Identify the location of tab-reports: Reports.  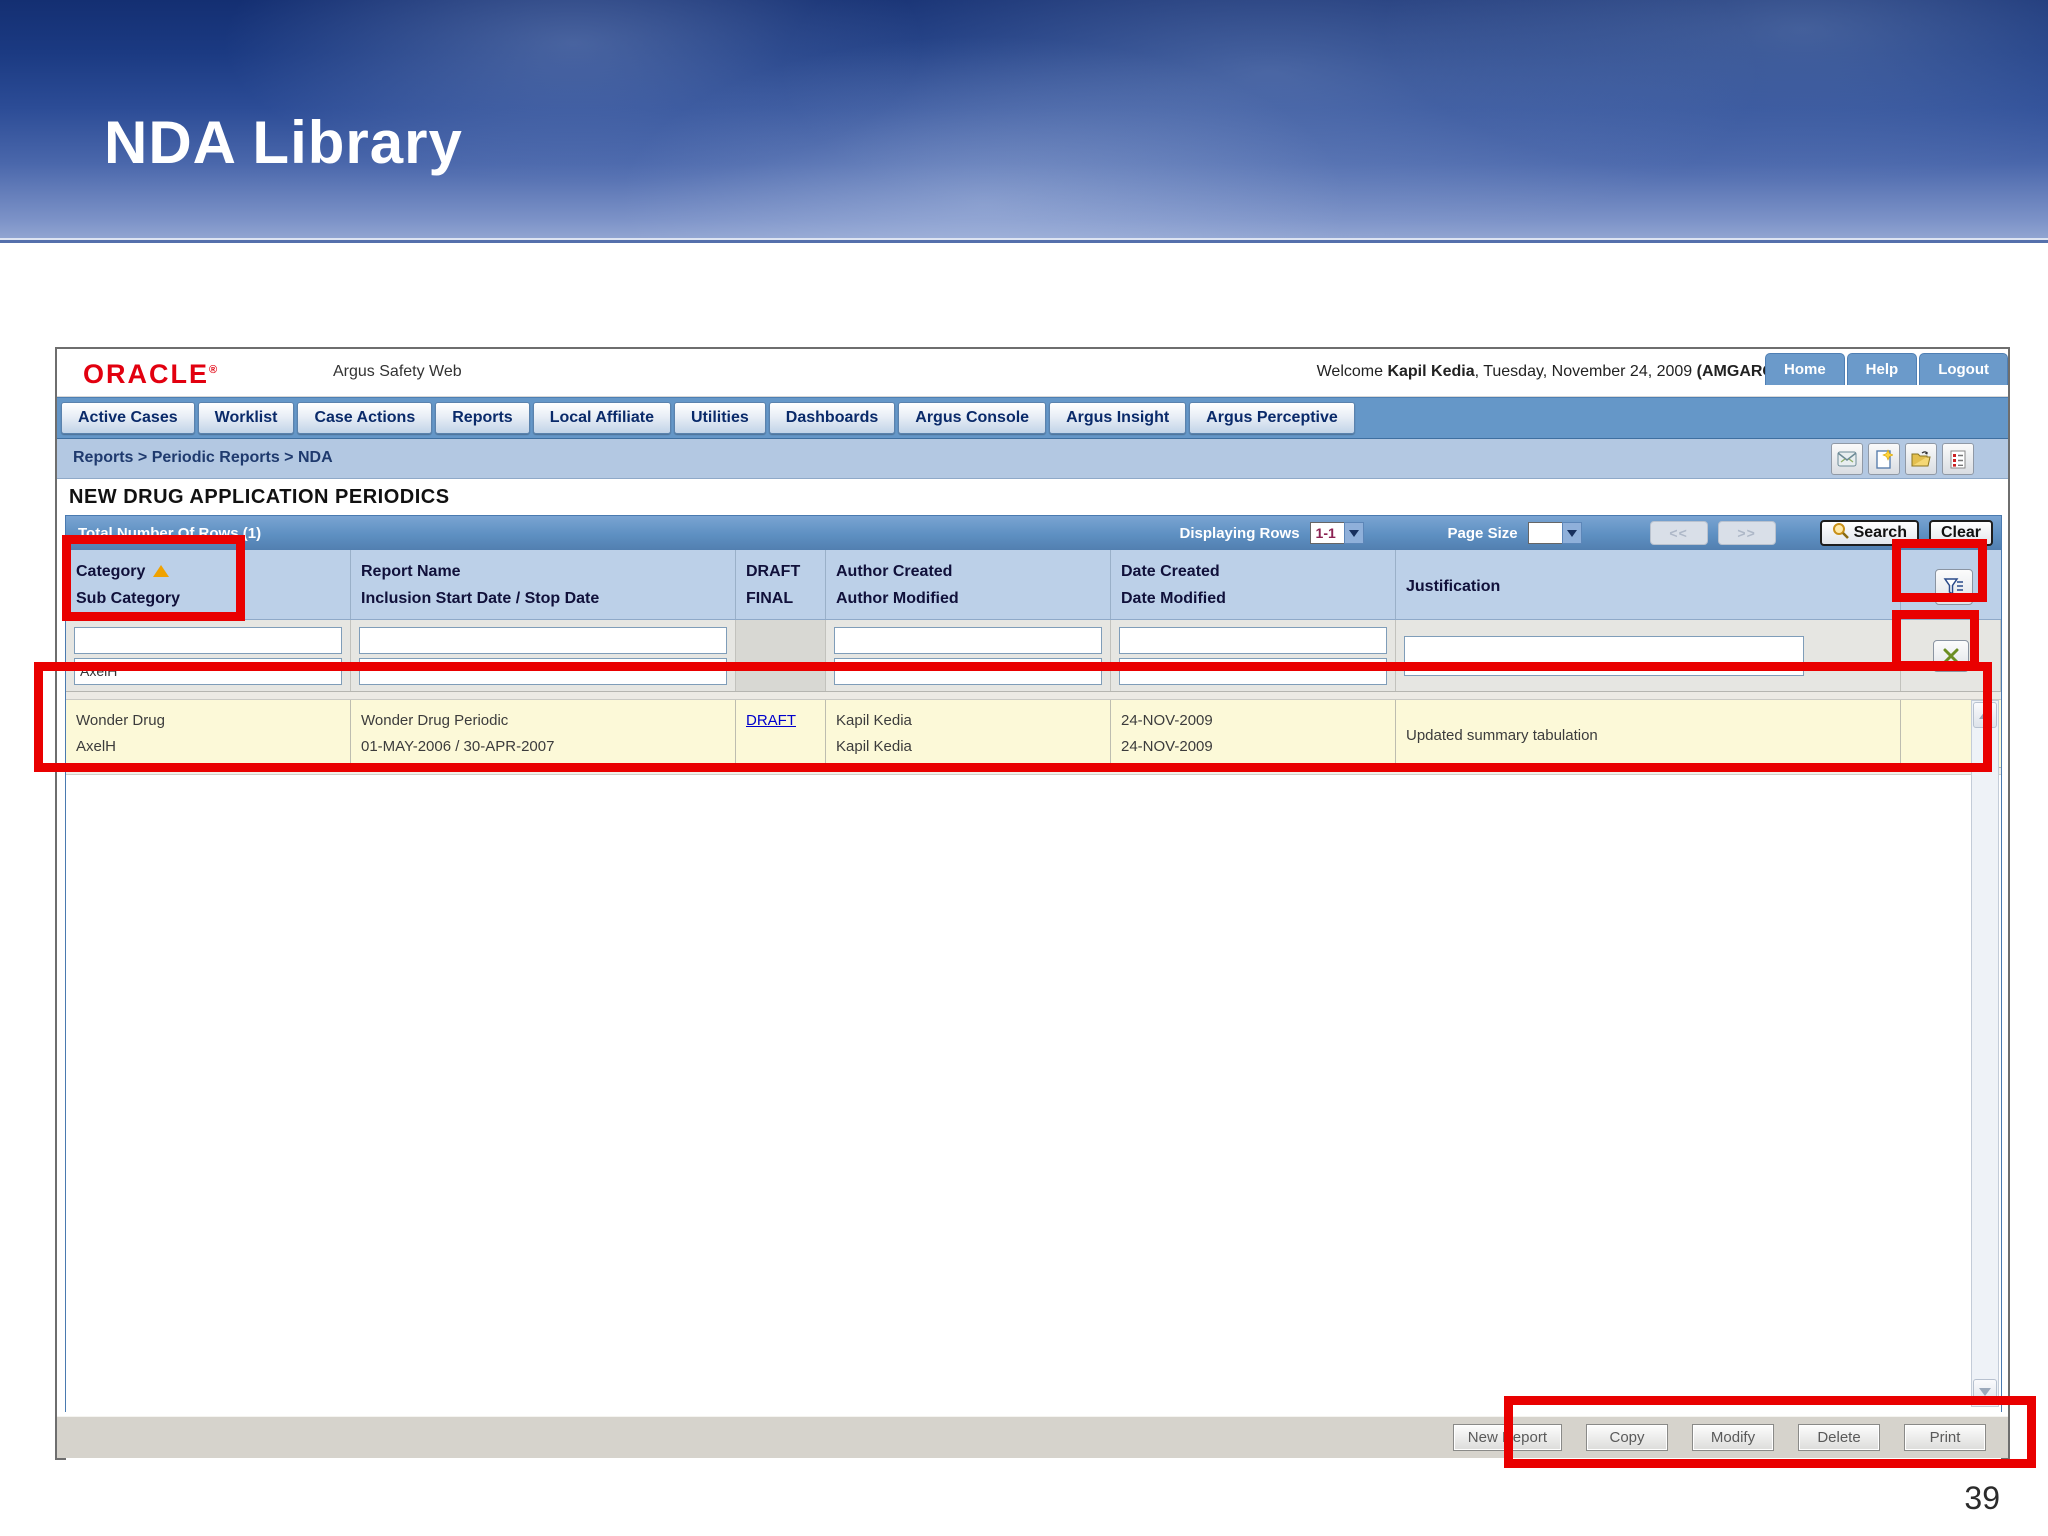
(482, 418).